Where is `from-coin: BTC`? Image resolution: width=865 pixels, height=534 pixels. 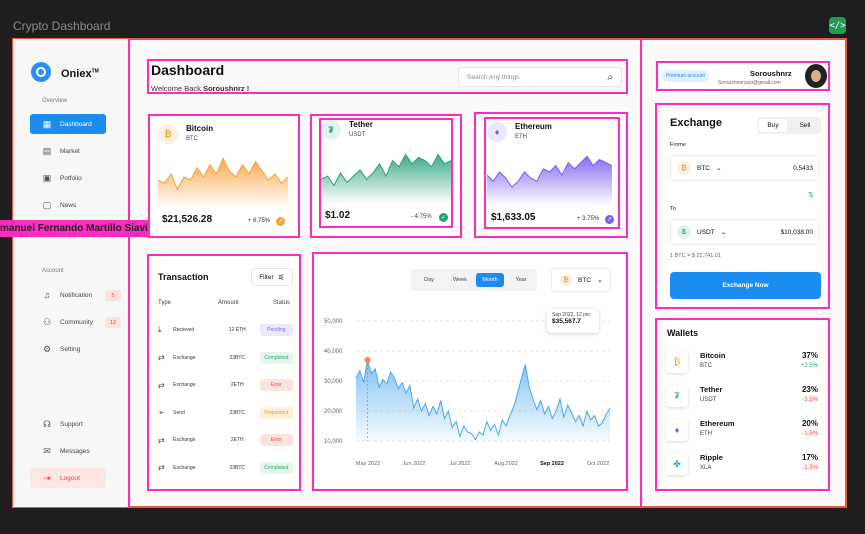 from-coin: BTC is located at coordinates (703, 168).